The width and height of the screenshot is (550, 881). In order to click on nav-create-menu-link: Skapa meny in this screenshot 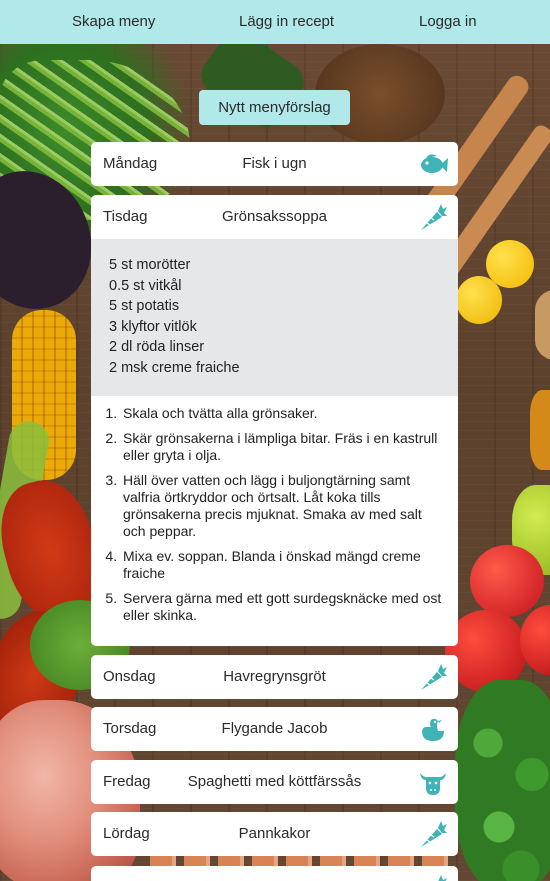, I will do `click(113, 22)`.